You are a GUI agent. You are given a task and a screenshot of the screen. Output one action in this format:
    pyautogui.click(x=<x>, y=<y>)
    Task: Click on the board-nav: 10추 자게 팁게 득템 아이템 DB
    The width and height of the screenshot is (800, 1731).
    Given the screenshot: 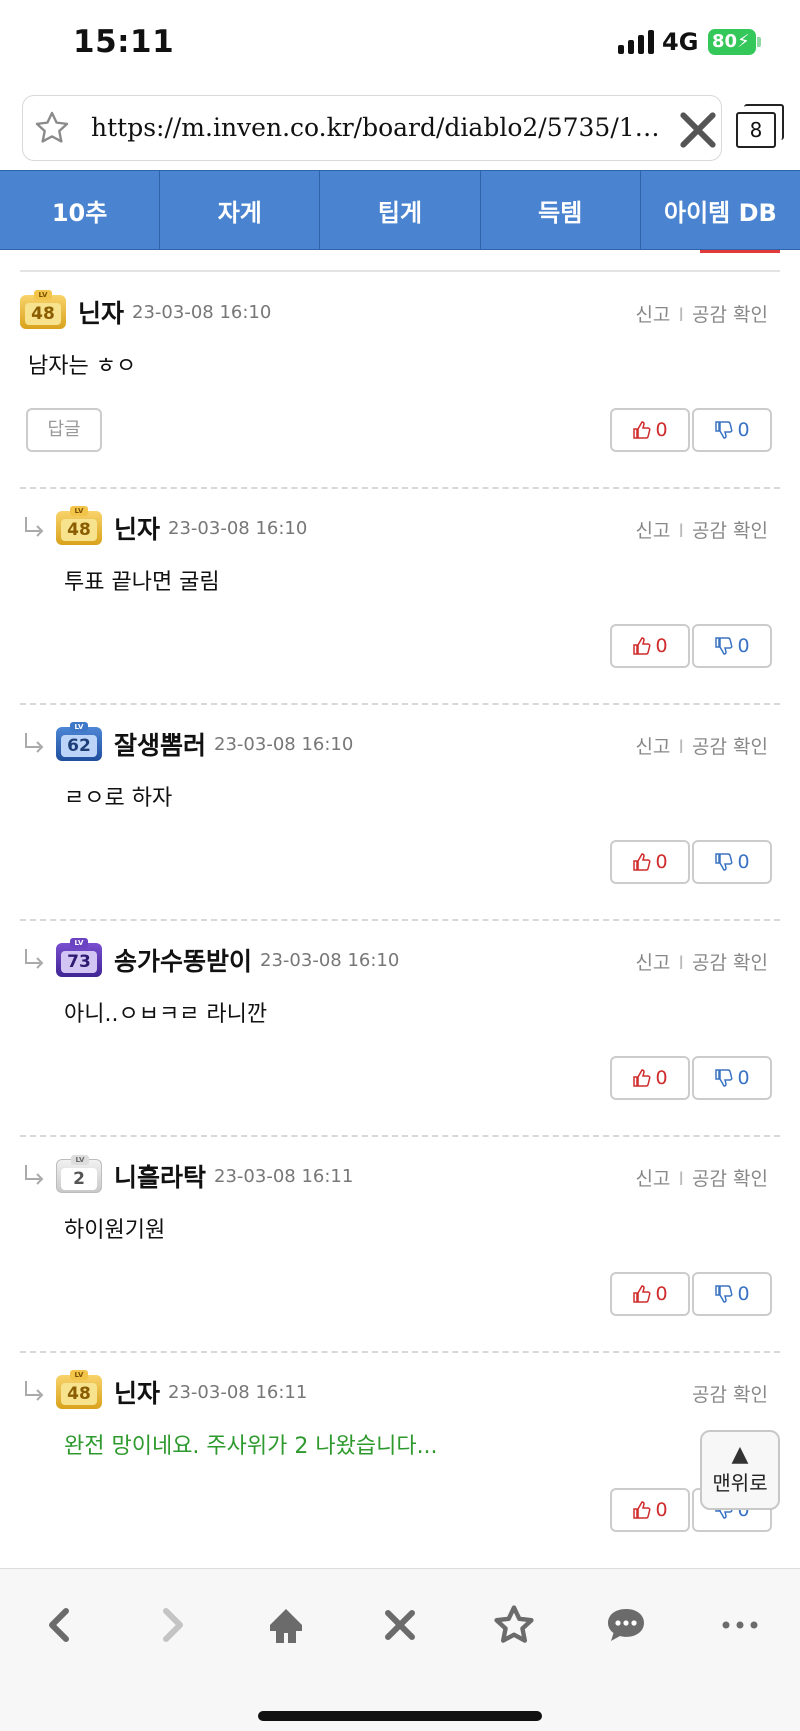 What is the action you would take?
    pyautogui.click(x=400, y=210)
    